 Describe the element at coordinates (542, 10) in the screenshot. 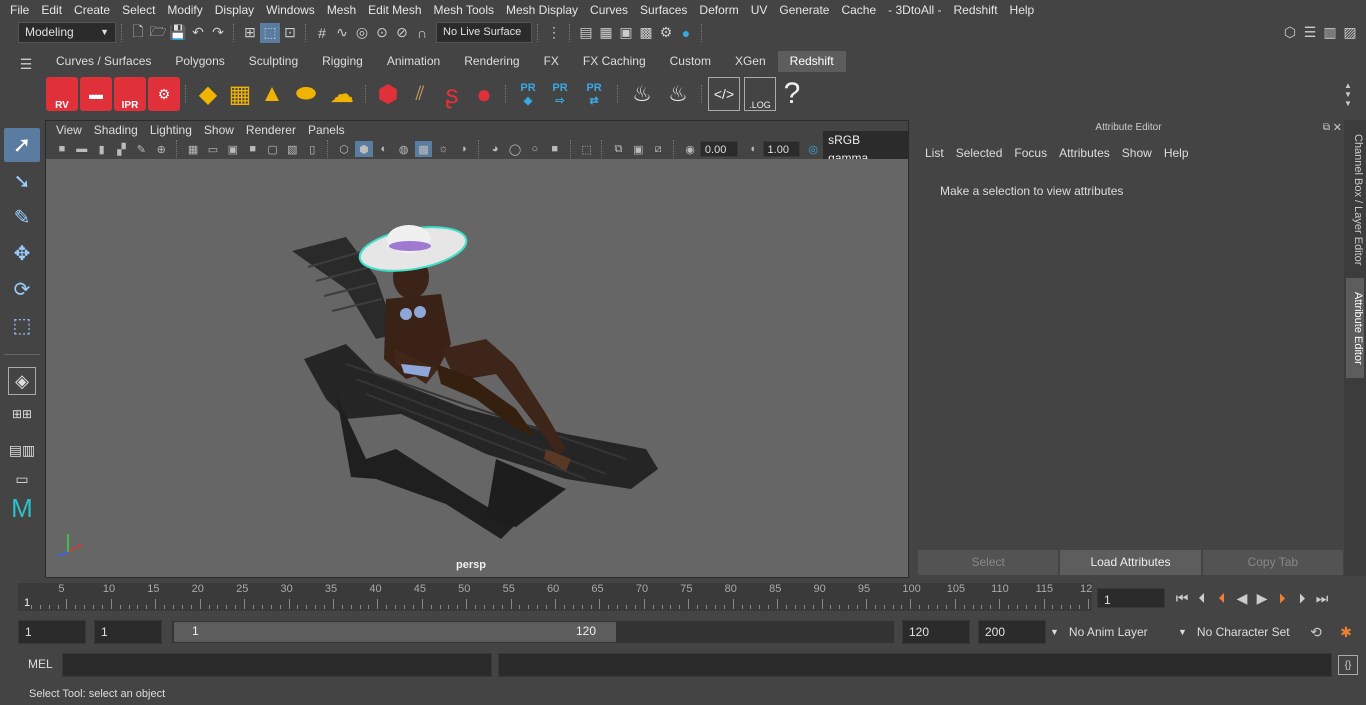

I see `menu-mesh-display: Mesh Display` at that location.